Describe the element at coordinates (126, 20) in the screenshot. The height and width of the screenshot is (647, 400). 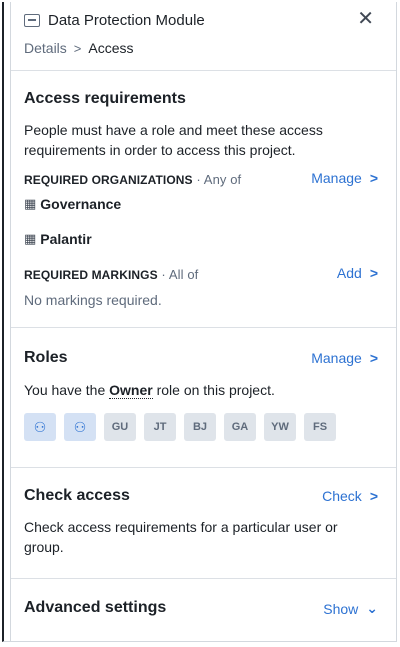
I see `panel-title: Data Protection Module` at that location.